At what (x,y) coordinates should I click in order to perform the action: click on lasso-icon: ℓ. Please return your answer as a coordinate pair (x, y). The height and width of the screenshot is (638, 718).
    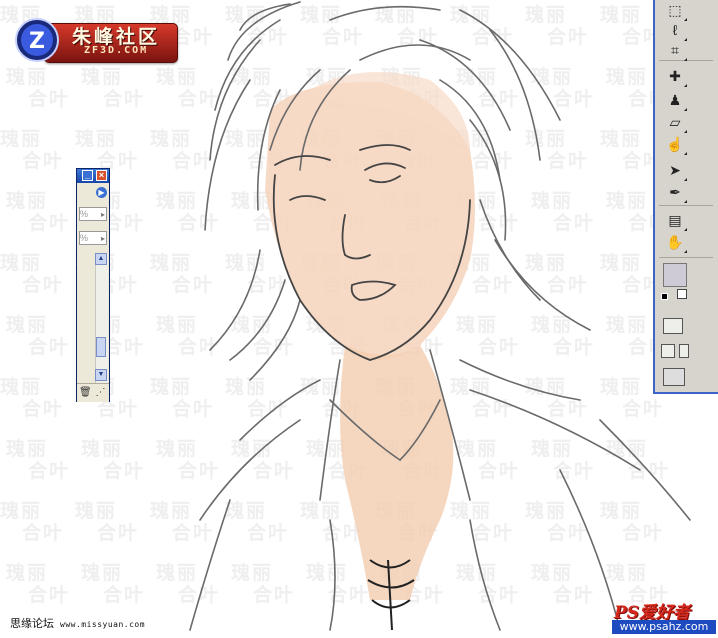
    Looking at the image, I should click on (675, 30).